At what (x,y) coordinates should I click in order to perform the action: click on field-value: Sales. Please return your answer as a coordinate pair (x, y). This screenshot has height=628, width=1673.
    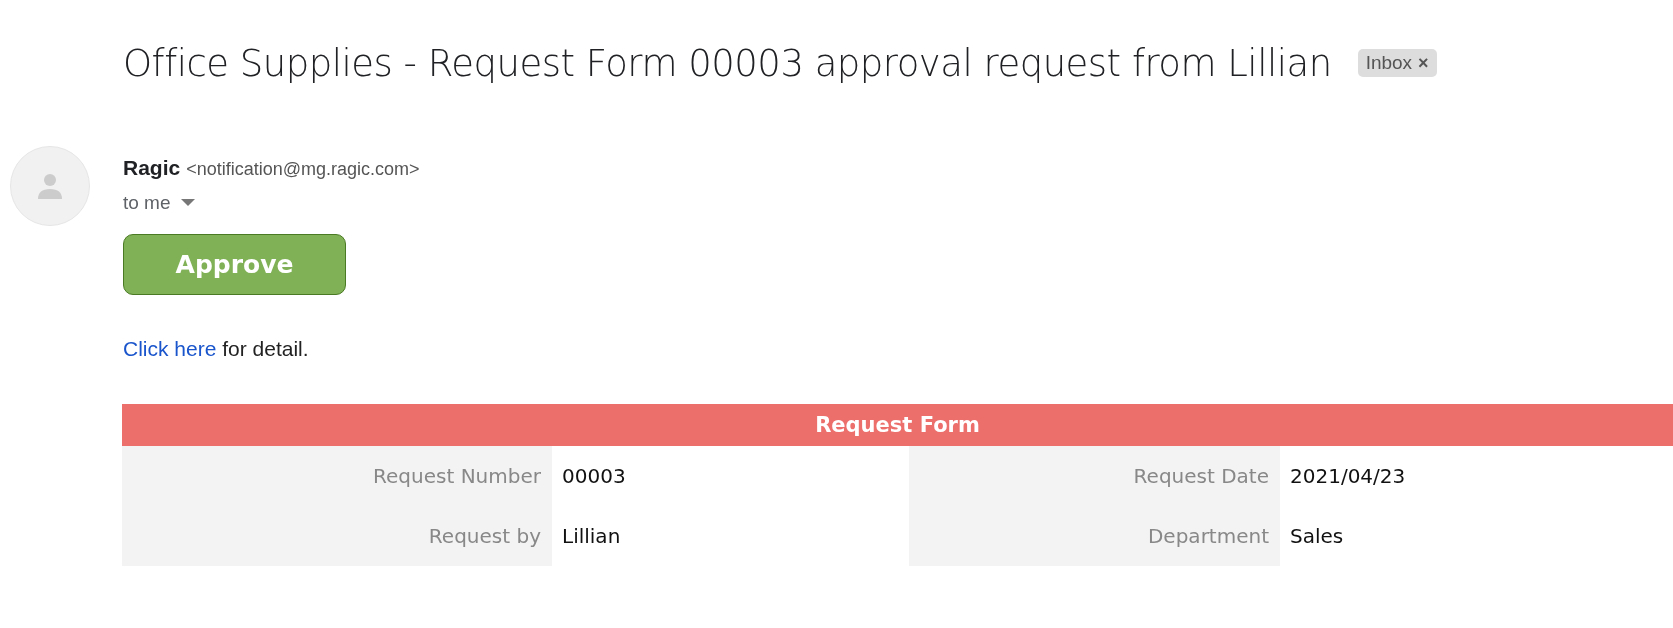
    Looking at the image, I should click on (1317, 536).